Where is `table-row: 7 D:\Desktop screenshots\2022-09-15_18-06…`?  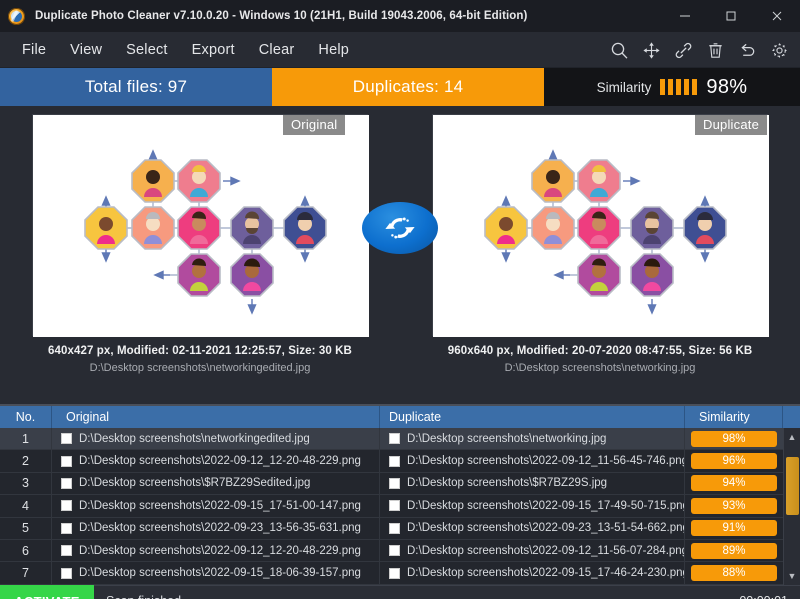
table-row: 7 D:\Desktop screenshots\2022-09-15_18-06… is located at coordinates (400, 573).